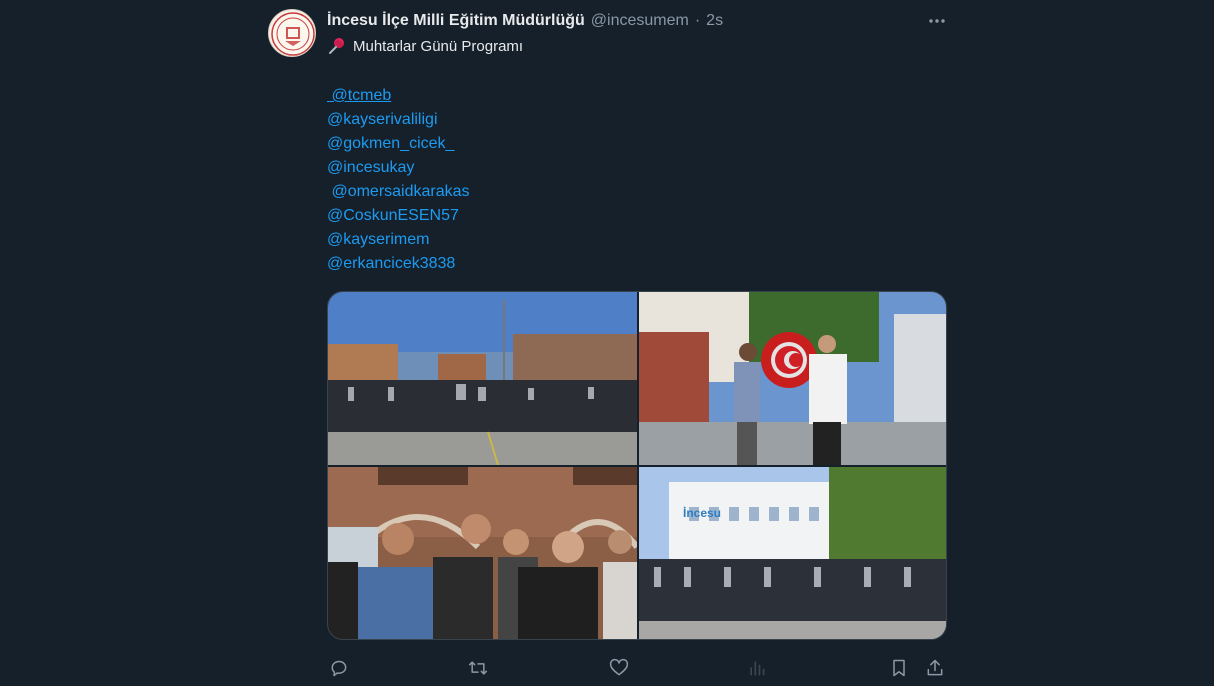 Image resolution: width=1214 pixels, height=686 pixels. Describe the element at coordinates (398, 264) in the screenshot. I see `mention-link: @erkancicek3838` at that location.